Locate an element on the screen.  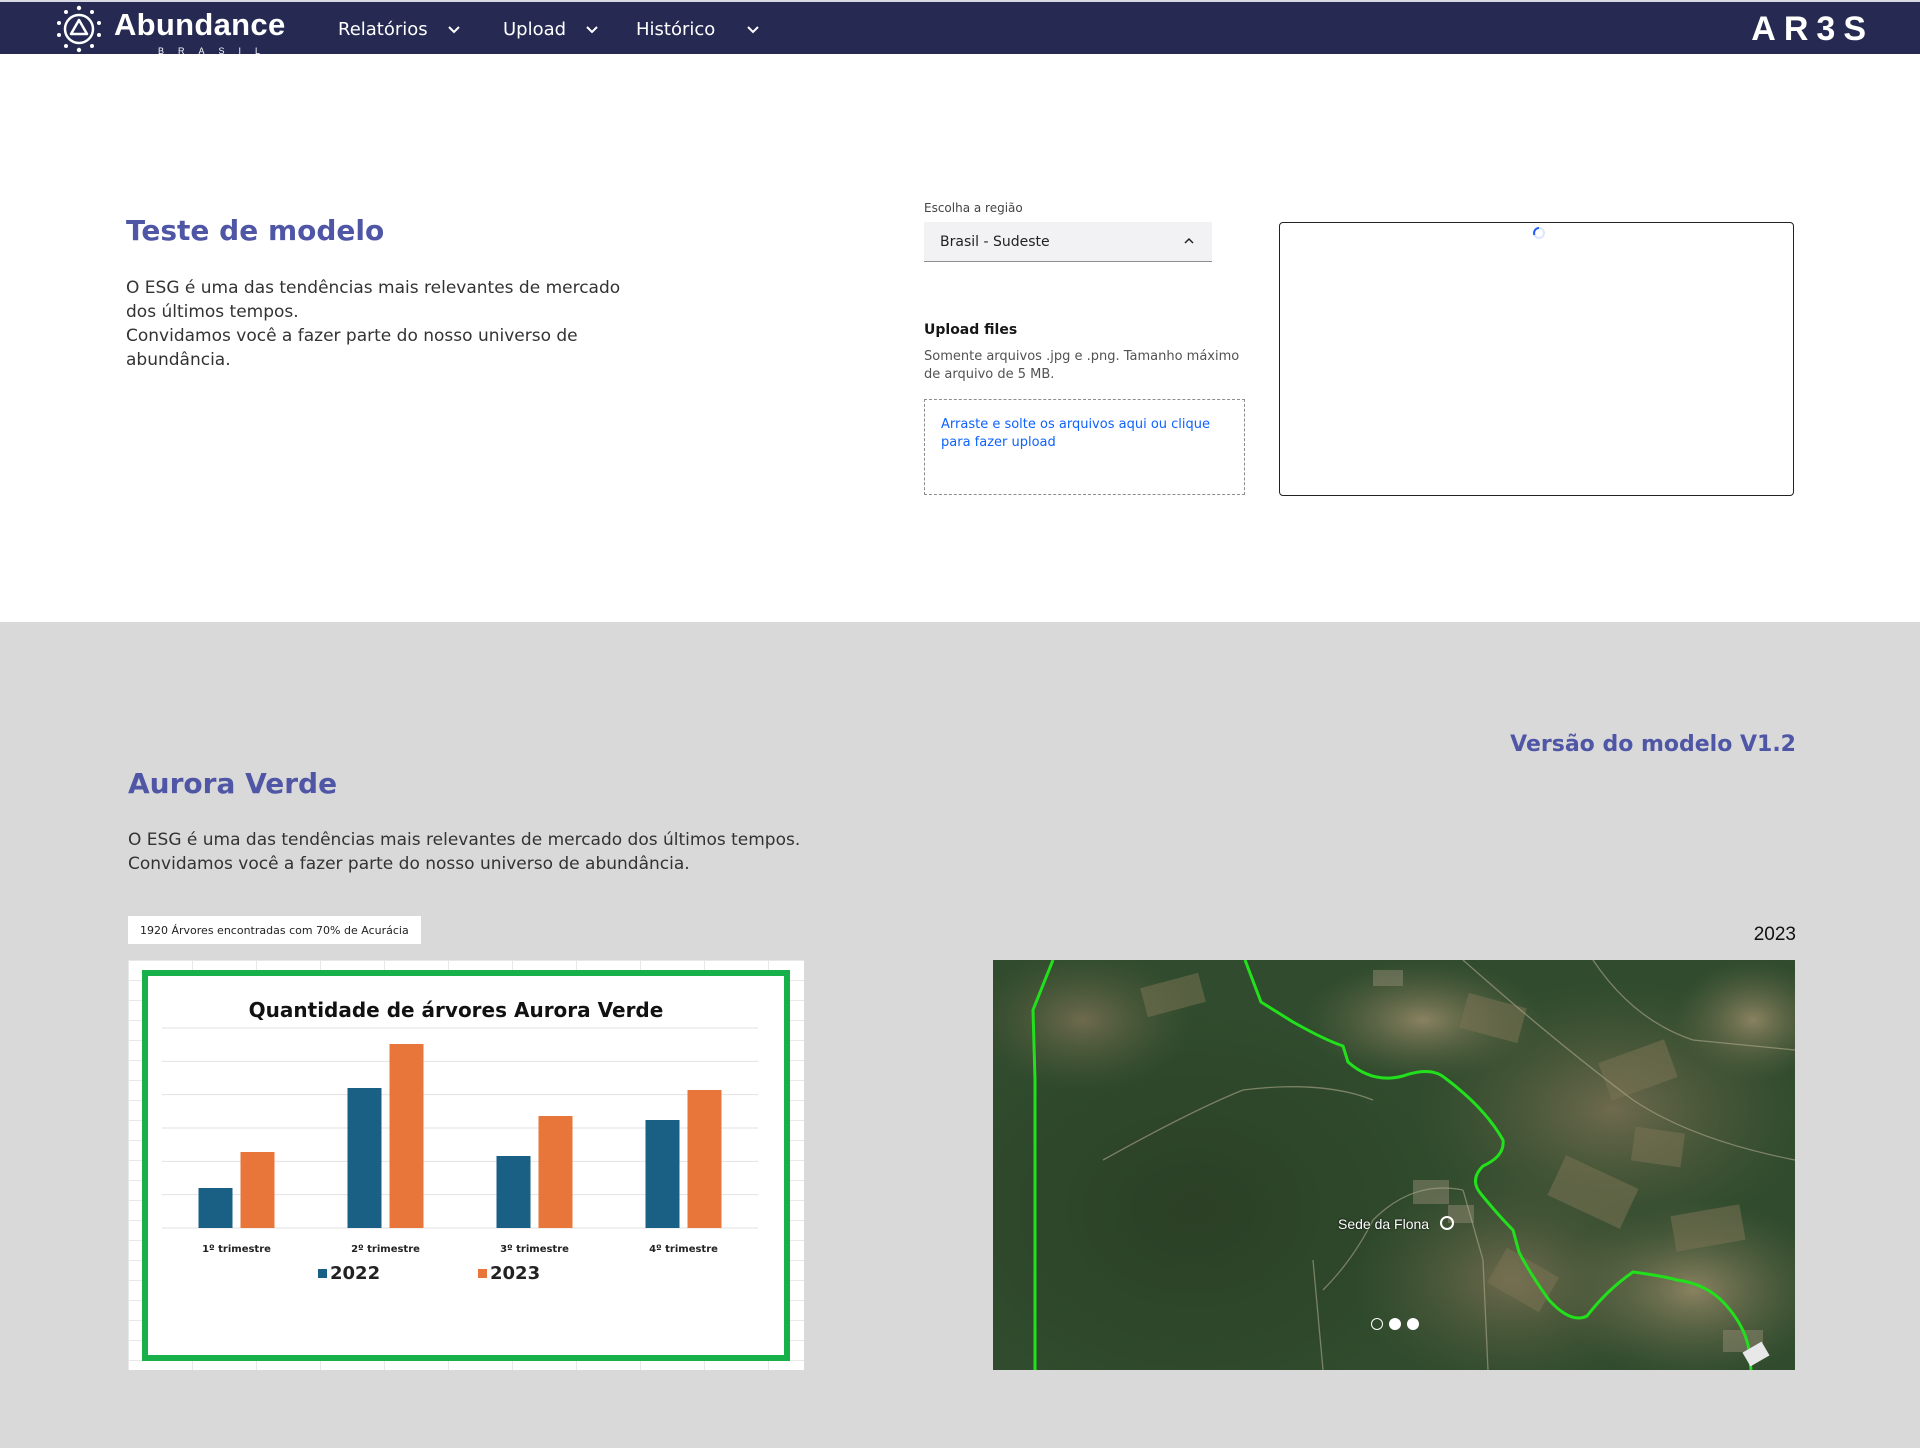
nav-historico: Histórico is located at coordinates (698, 29).